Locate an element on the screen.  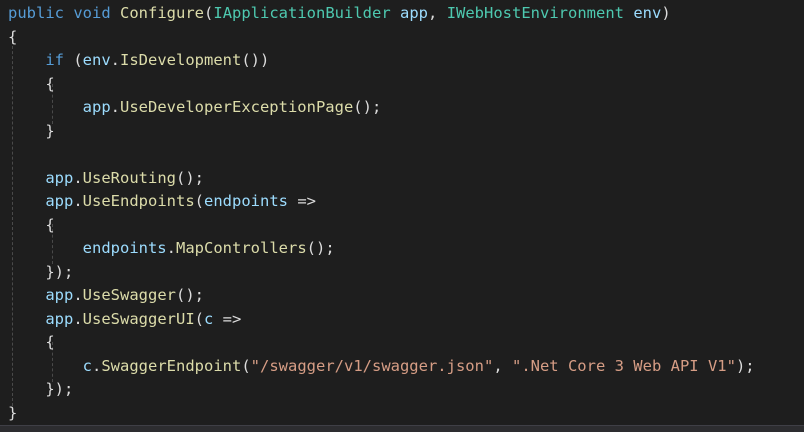
code-line: if (env.IsDevelopment()) is located at coordinates (138, 61).